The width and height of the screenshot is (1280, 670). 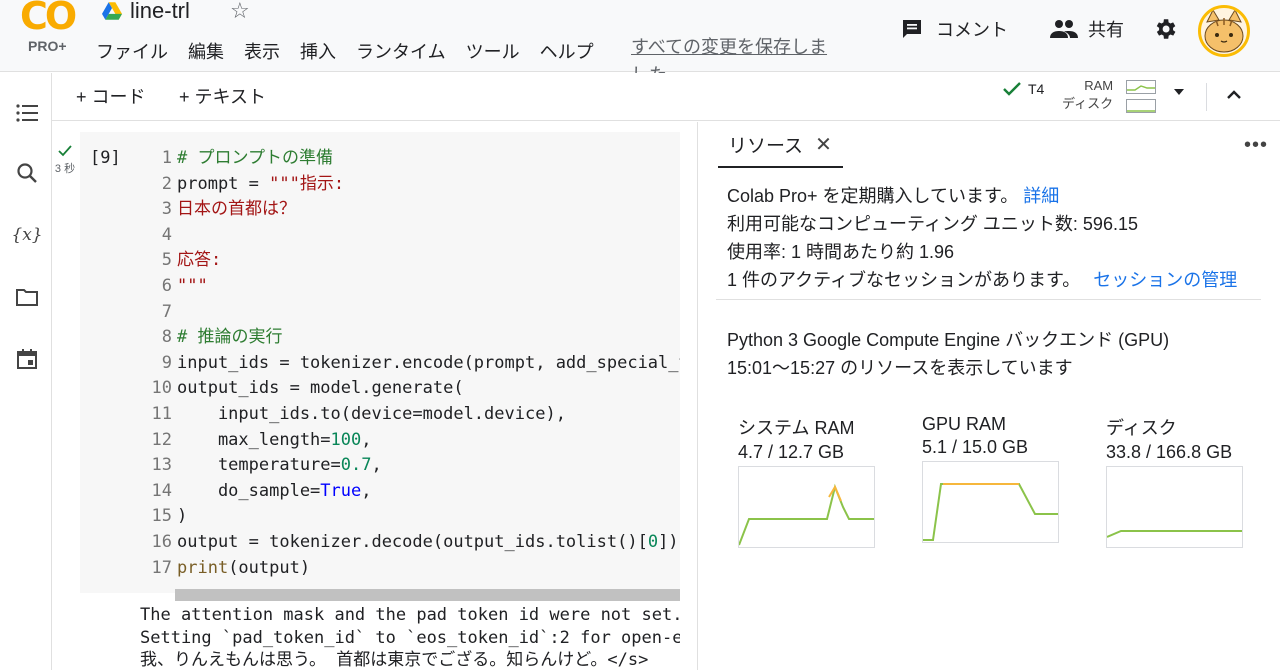 What do you see at coordinates (666, 97) in the screenshot?
I see `notebook-toolbar: + コード + テキスト T4 RAM ディスク` at bounding box center [666, 97].